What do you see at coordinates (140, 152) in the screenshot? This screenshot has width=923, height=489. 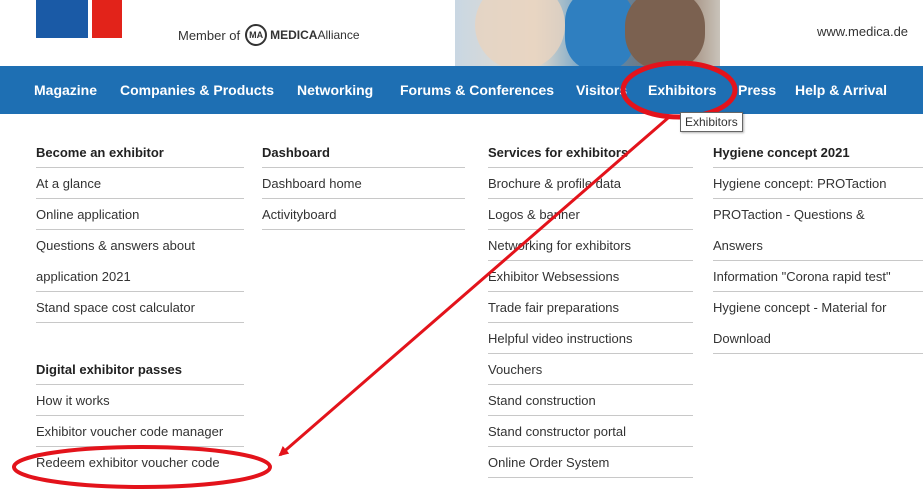 I see `menu-heading-become-exhibitor: Become an exhibitor` at bounding box center [140, 152].